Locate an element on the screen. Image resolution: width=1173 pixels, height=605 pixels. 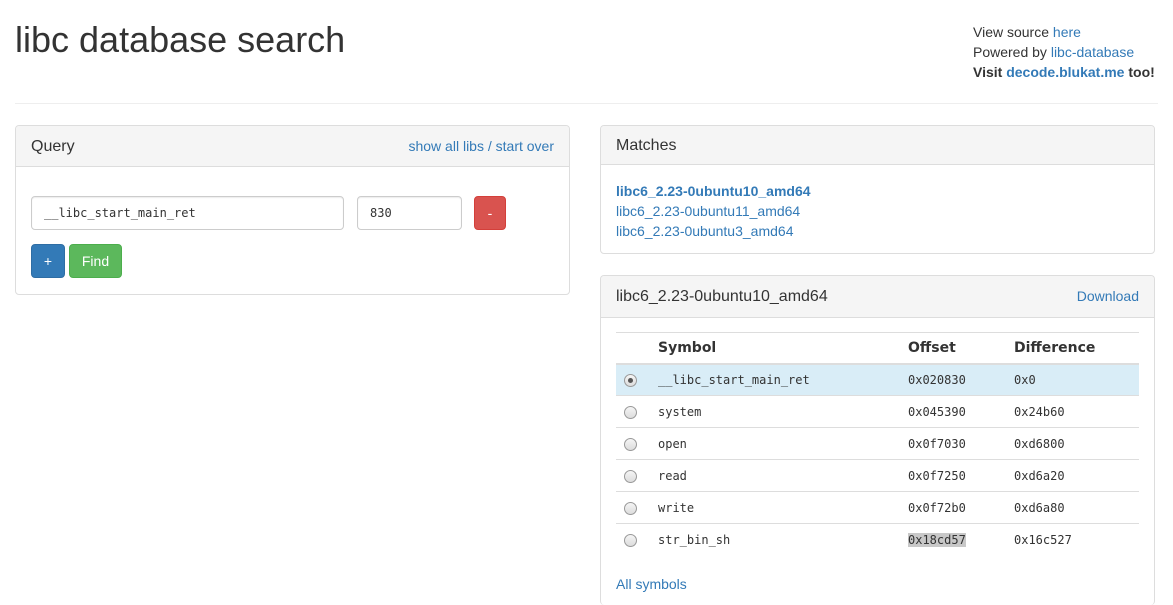
symbol-cell: read is located at coordinates (775, 475).